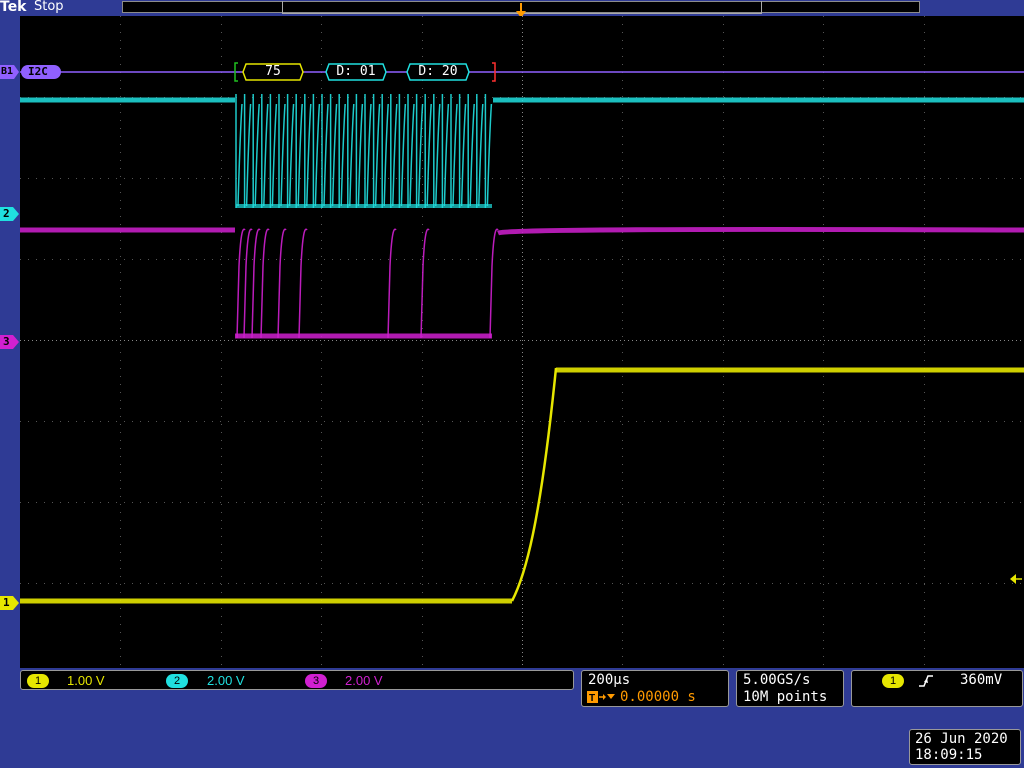 The width and height of the screenshot is (1024, 768). I want to click on bus-marker: B1 I2C, so click(32, 72).